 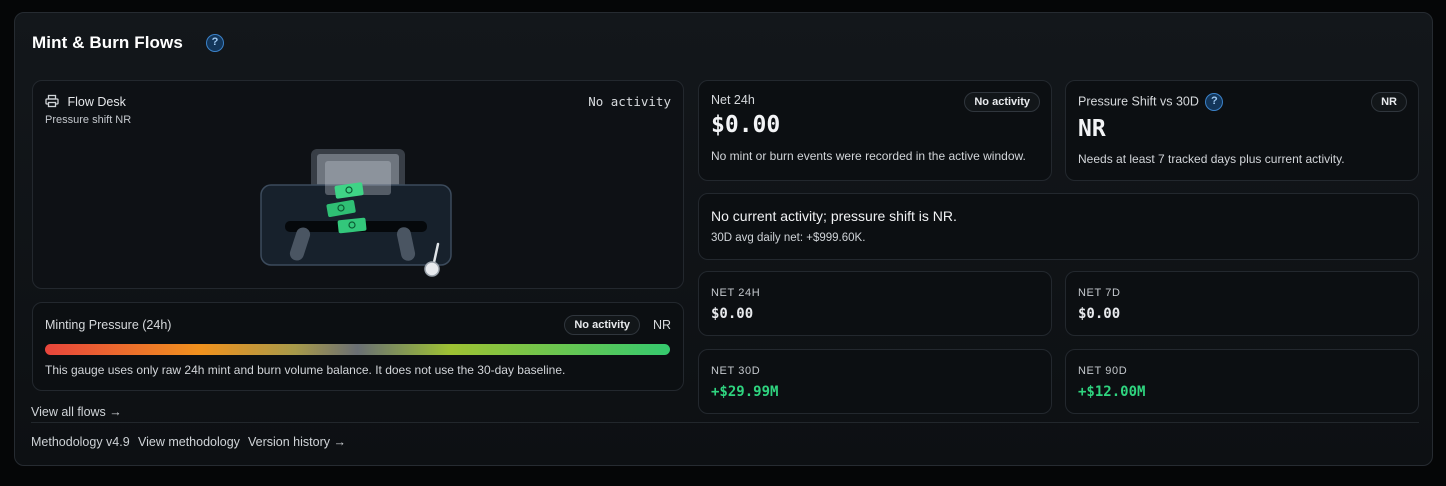 I want to click on version-history-link: Version history →, so click(x=297, y=442).